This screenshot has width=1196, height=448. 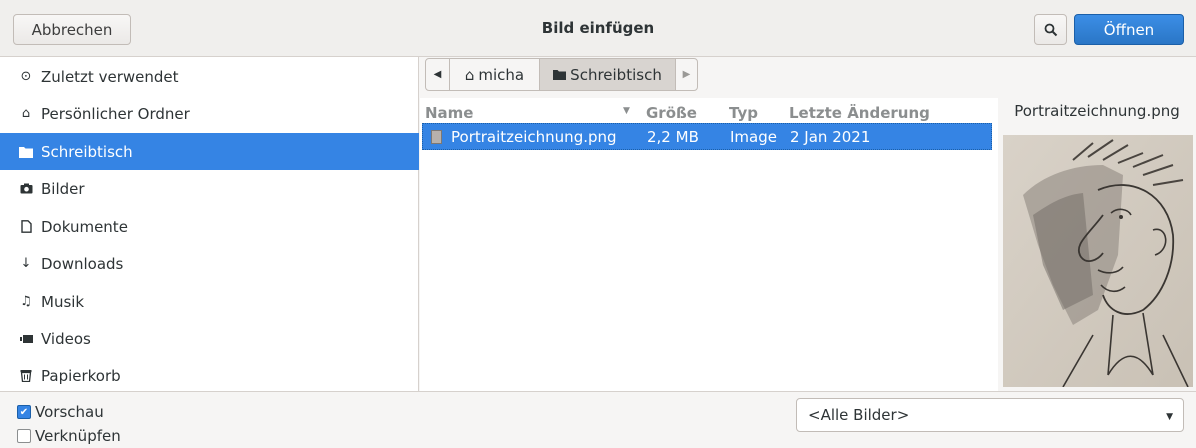 What do you see at coordinates (63, 301) in the screenshot?
I see `sidebar-item-label: Musik` at bounding box center [63, 301].